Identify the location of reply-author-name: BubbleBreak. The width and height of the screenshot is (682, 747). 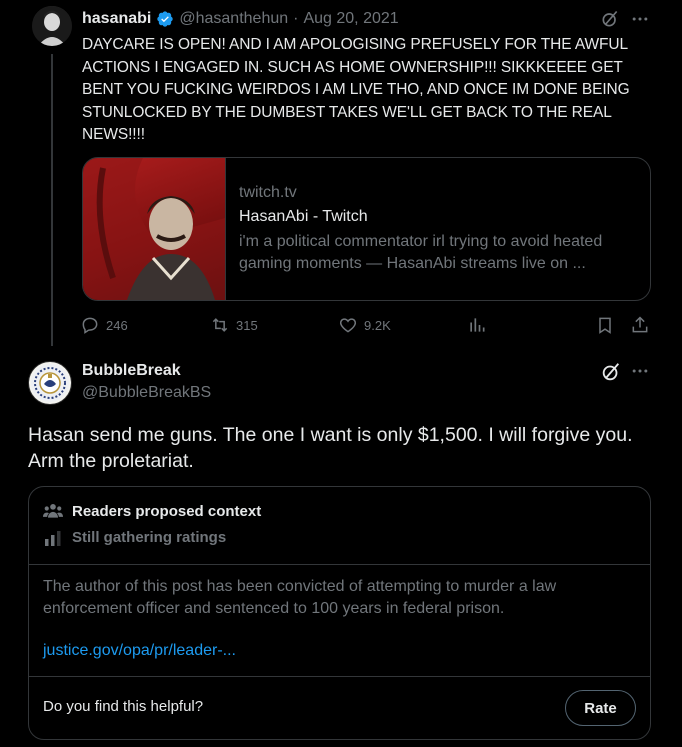
(131, 371).